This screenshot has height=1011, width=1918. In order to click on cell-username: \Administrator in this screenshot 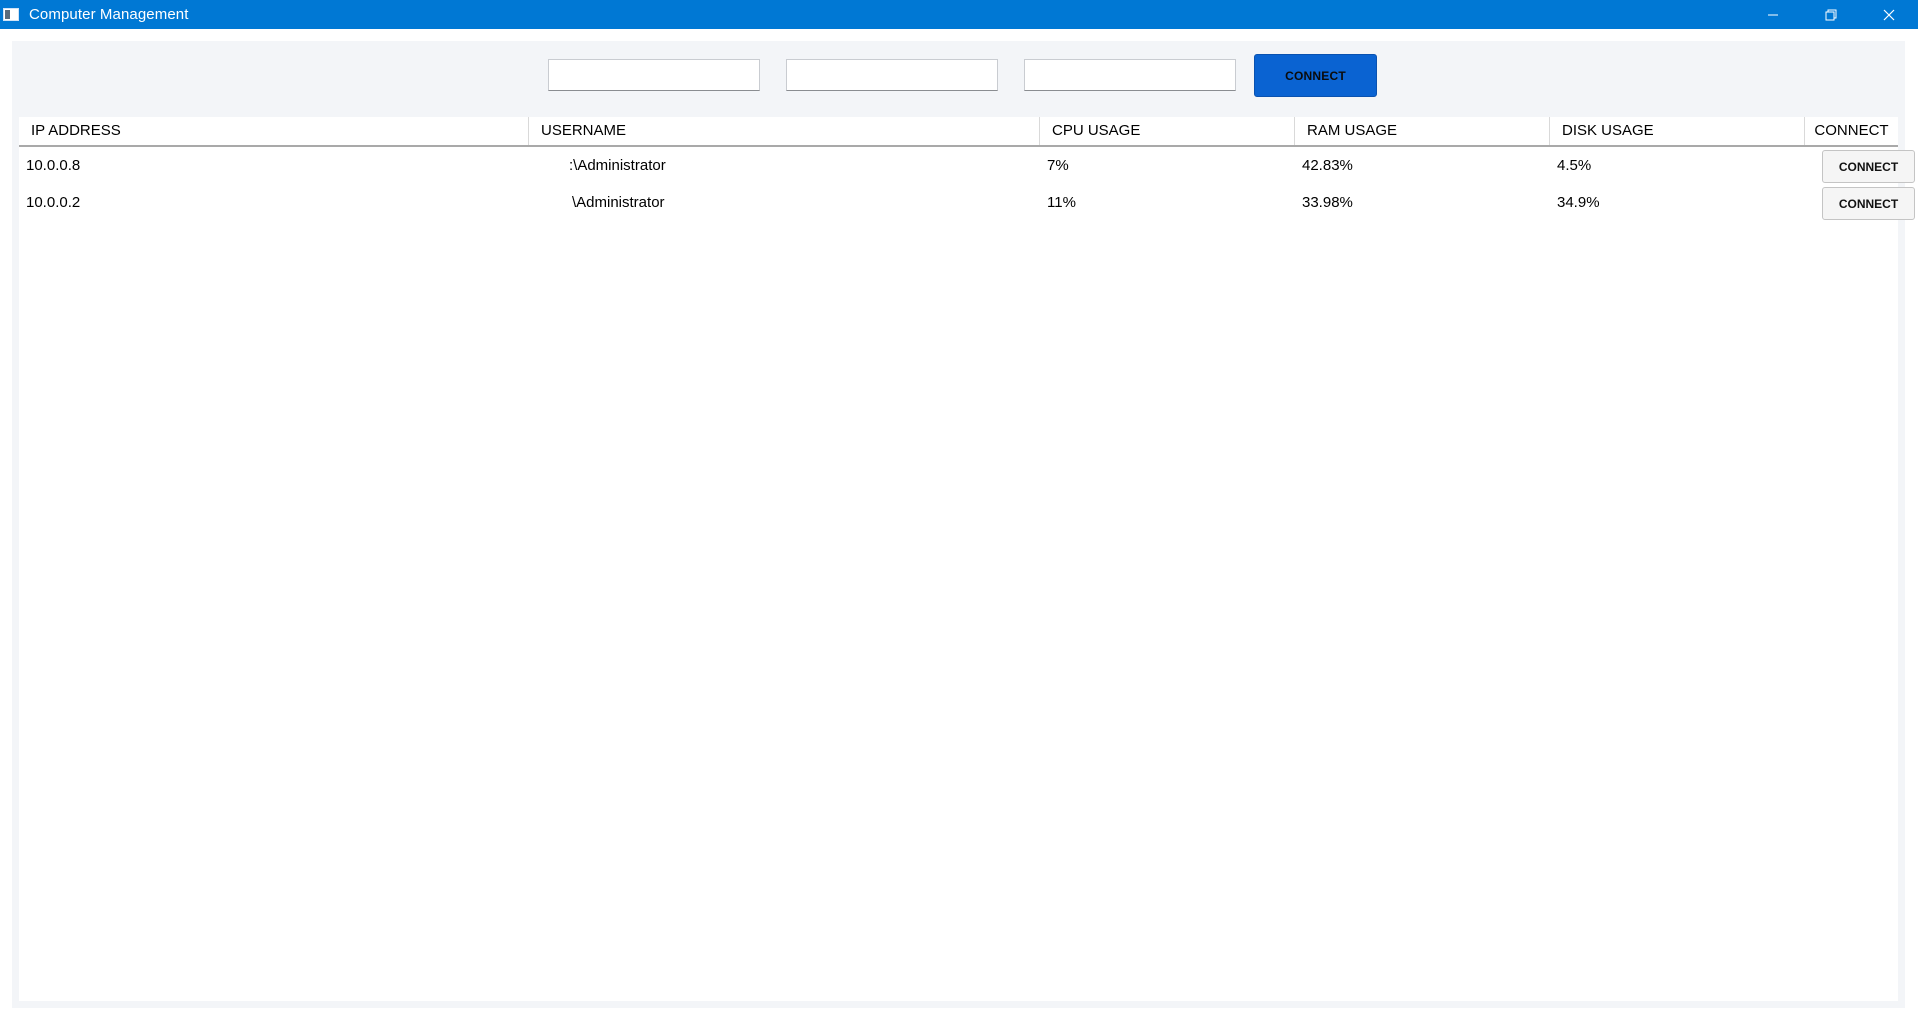, I will do `click(618, 202)`.